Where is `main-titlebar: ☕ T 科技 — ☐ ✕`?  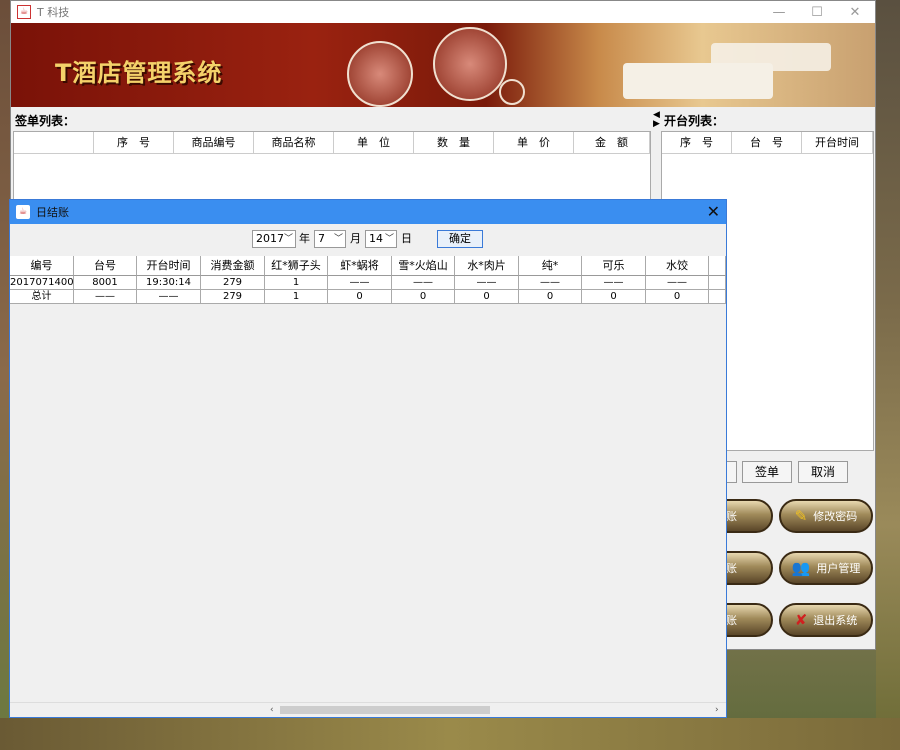
main-titlebar: ☕ T 科技 — ☐ ✕ is located at coordinates (443, 12).